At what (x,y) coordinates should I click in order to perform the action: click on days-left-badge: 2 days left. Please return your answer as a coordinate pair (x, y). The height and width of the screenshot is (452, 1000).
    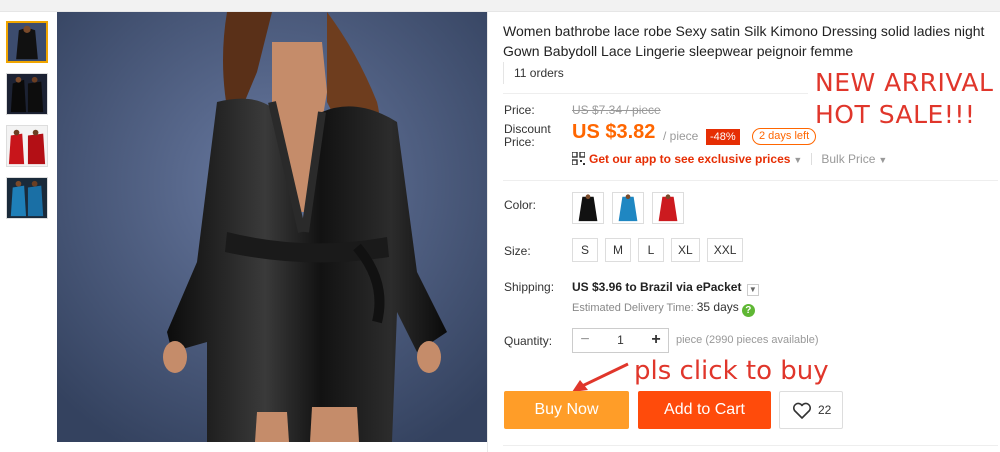
    Looking at the image, I should click on (784, 136).